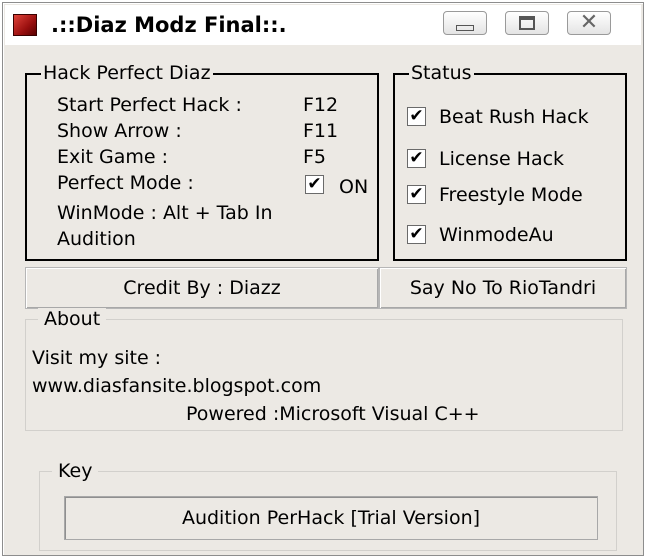 This screenshot has height=560, width=648. What do you see at coordinates (177, 386) in the screenshot?
I see `site-url: www.diasfansite.blogspot.com` at bounding box center [177, 386].